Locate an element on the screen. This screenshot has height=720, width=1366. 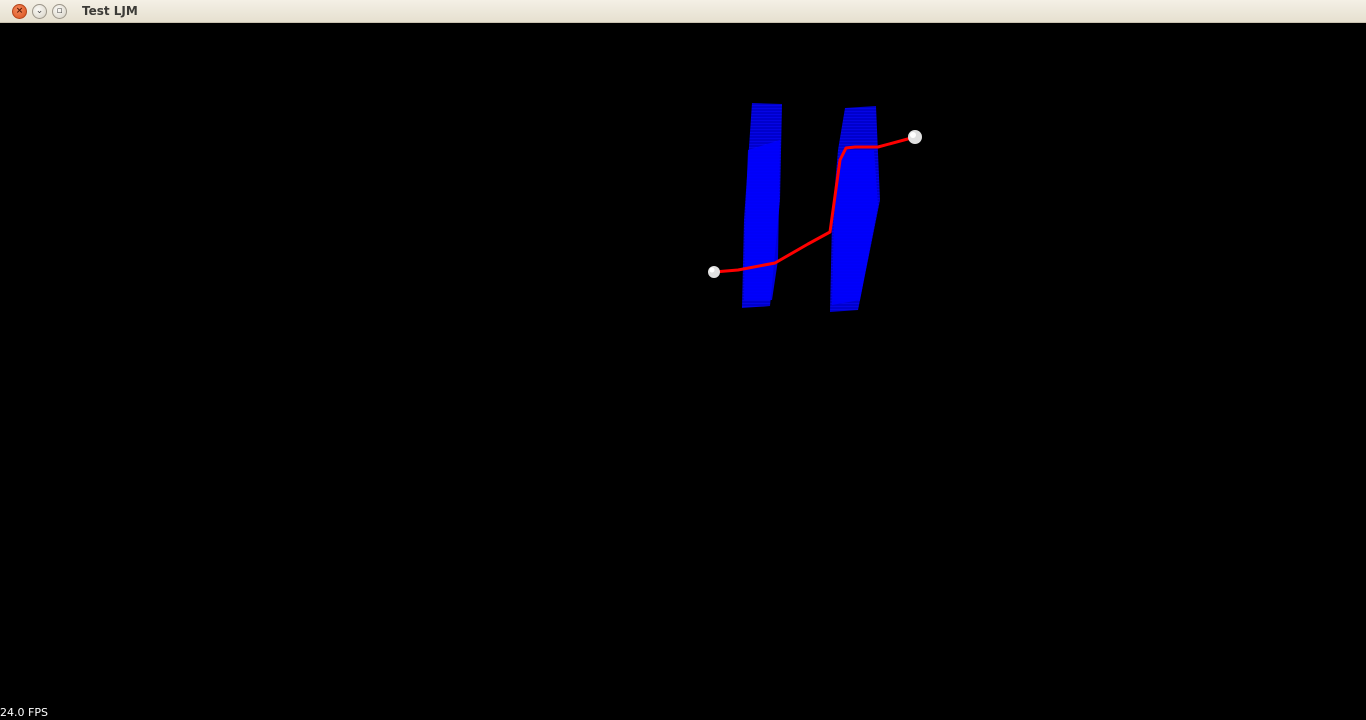
maximize-window-button: ▫ is located at coordinates (59, 11).